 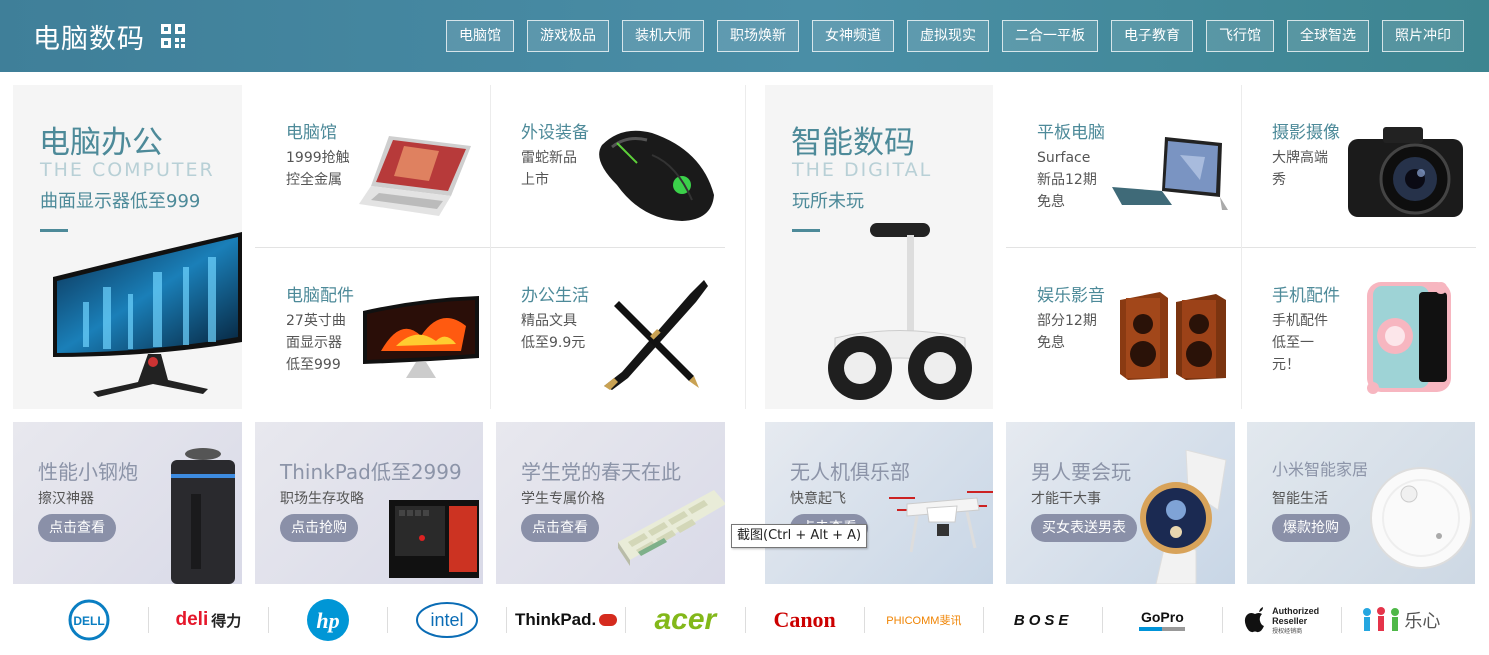 I want to click on dell-logo-text: DELL, so click(x=88, y=621).